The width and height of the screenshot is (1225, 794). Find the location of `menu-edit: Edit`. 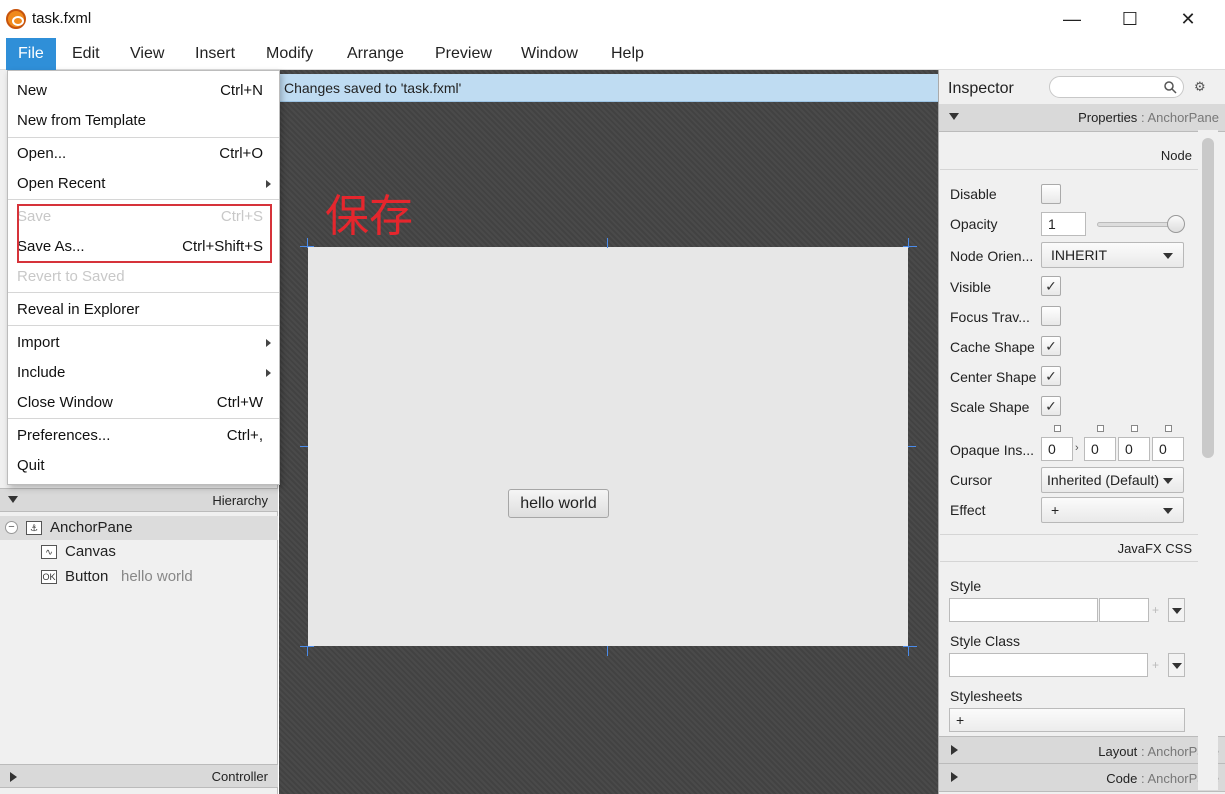

menu-edit: Edit is located at coordinates (86, 54).